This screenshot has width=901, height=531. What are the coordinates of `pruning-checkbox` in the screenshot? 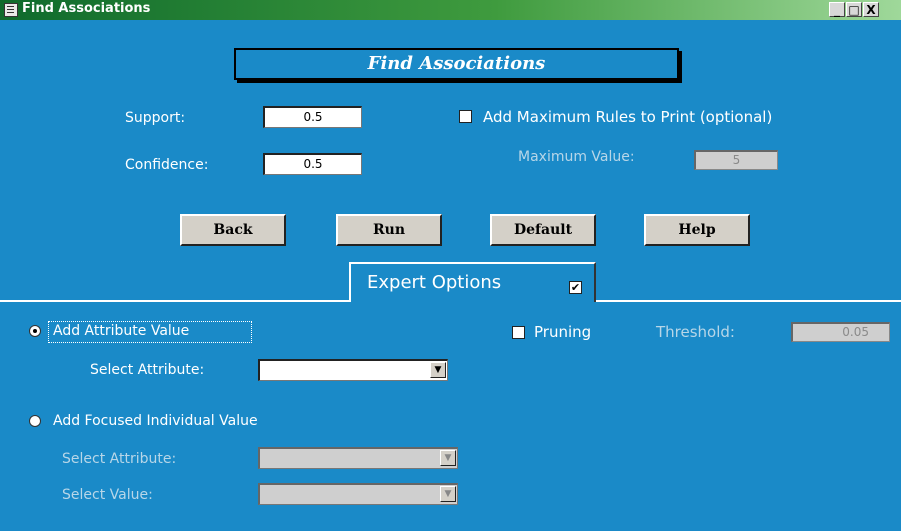 It's located at (518, 332).